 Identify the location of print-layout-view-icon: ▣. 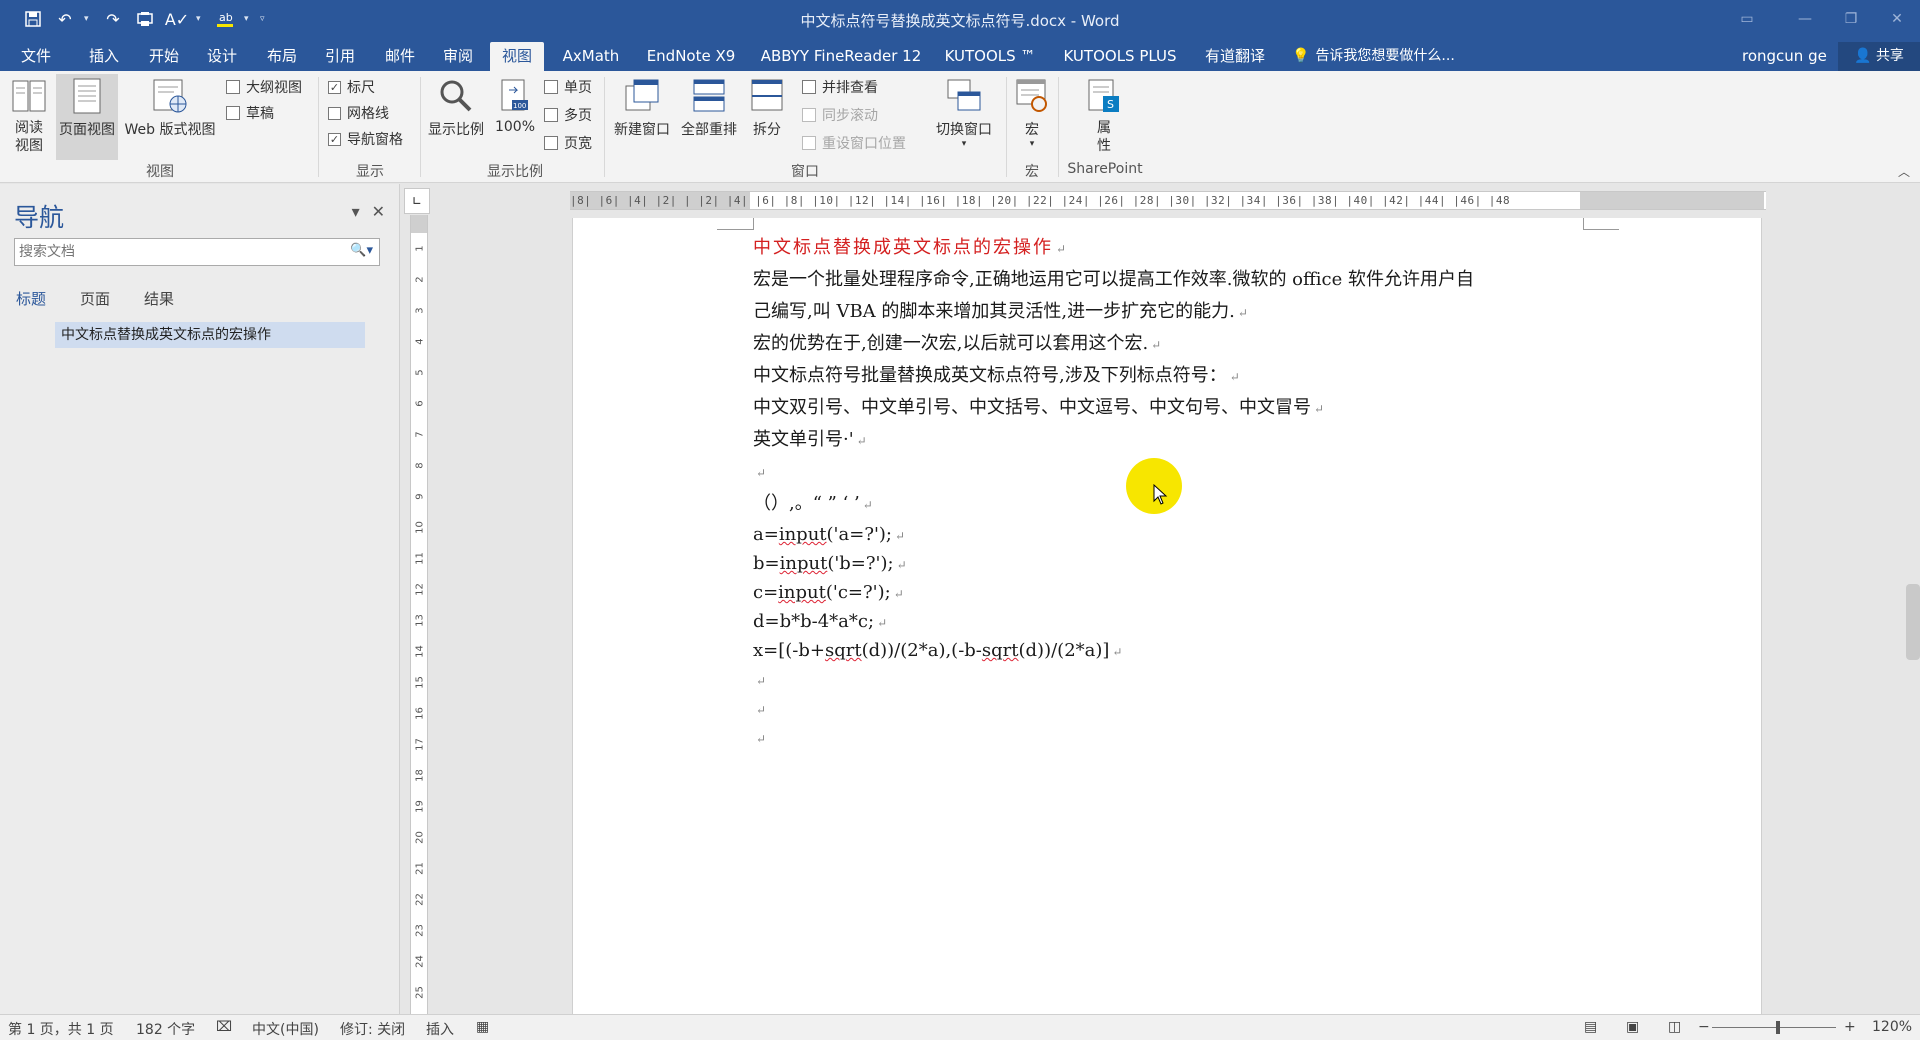
(1632, 1027).